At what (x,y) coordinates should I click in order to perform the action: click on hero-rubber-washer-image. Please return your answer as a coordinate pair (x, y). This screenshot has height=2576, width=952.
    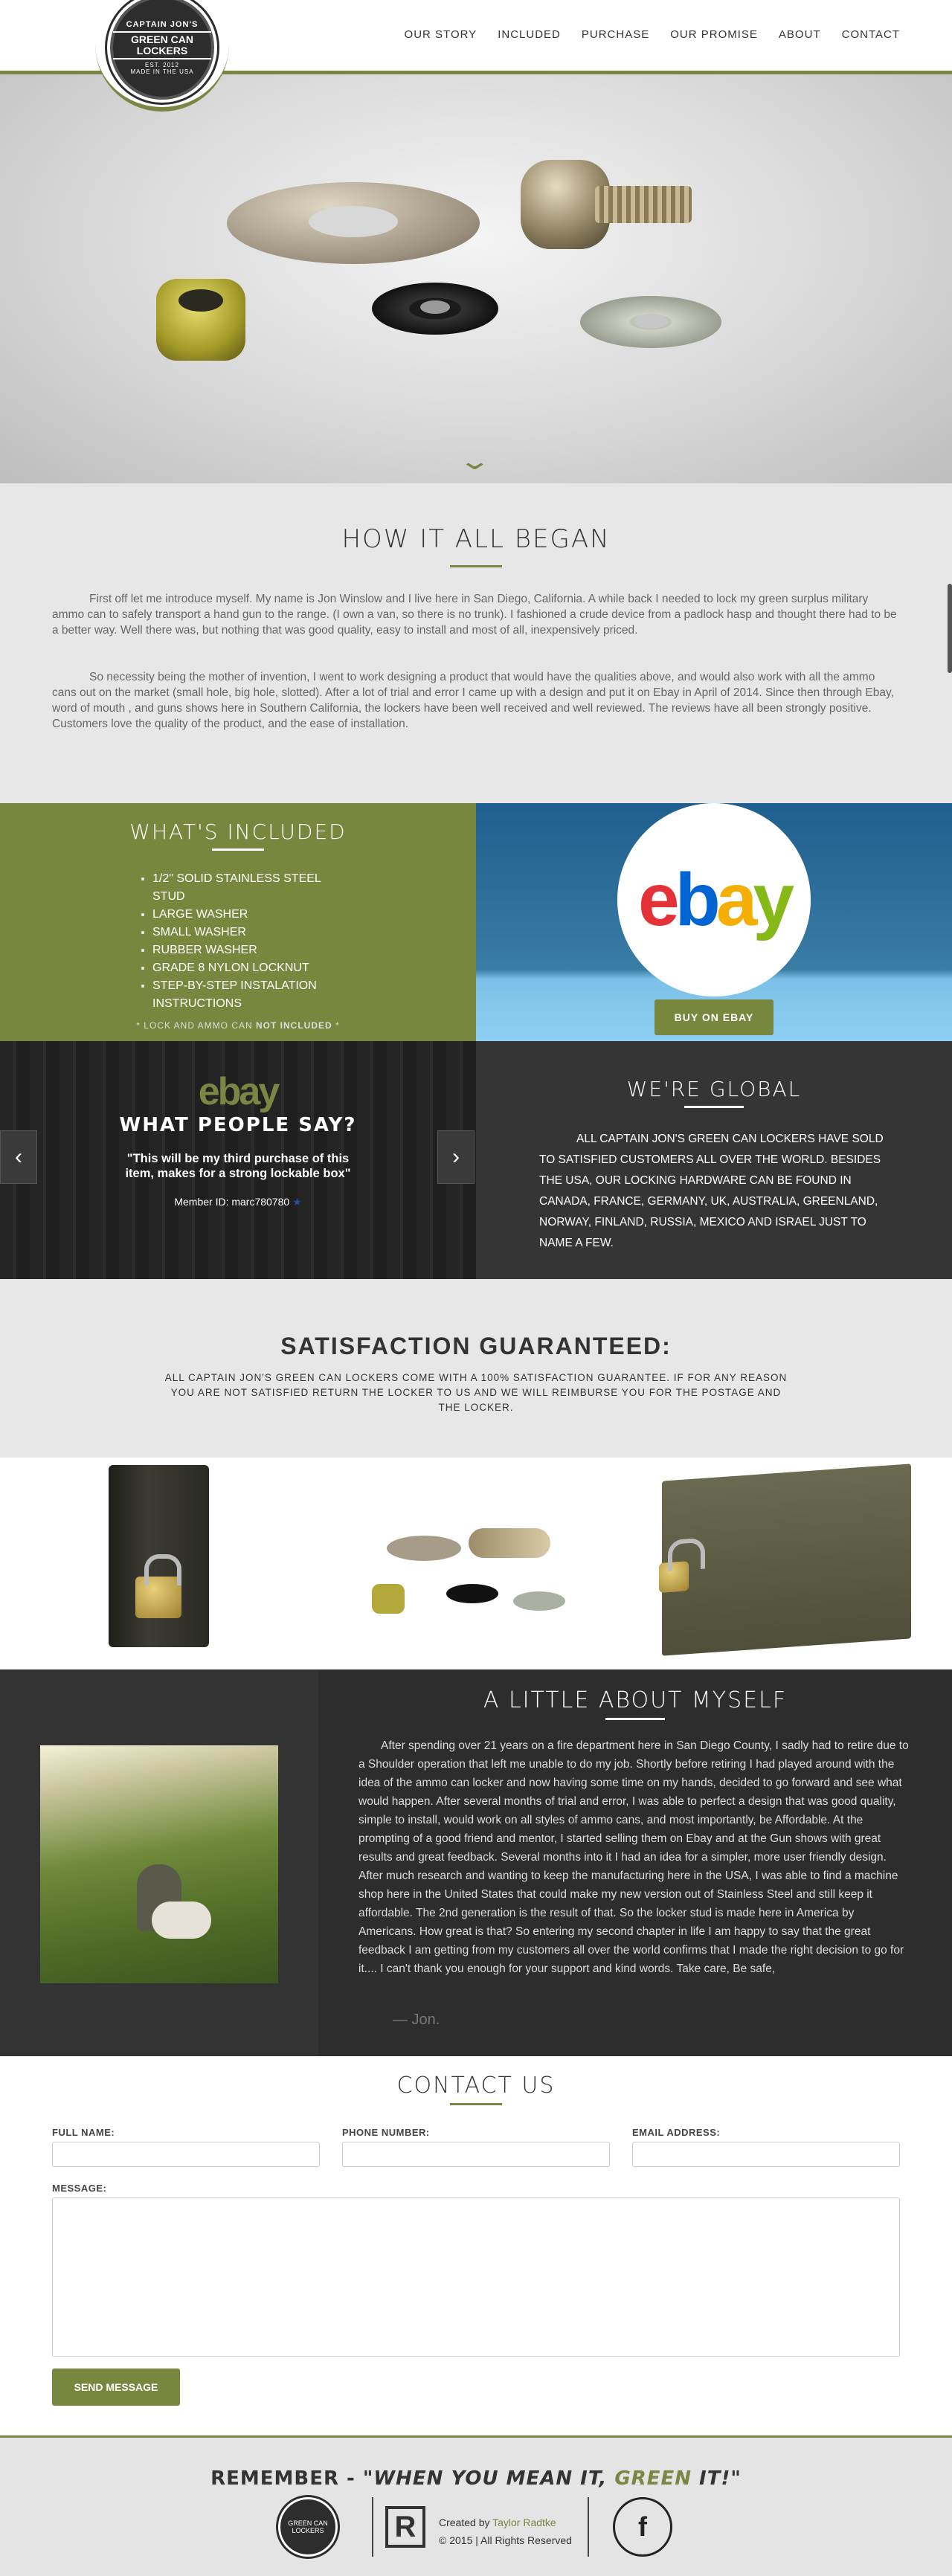
    Looking at the image, I should click on (435, 309).